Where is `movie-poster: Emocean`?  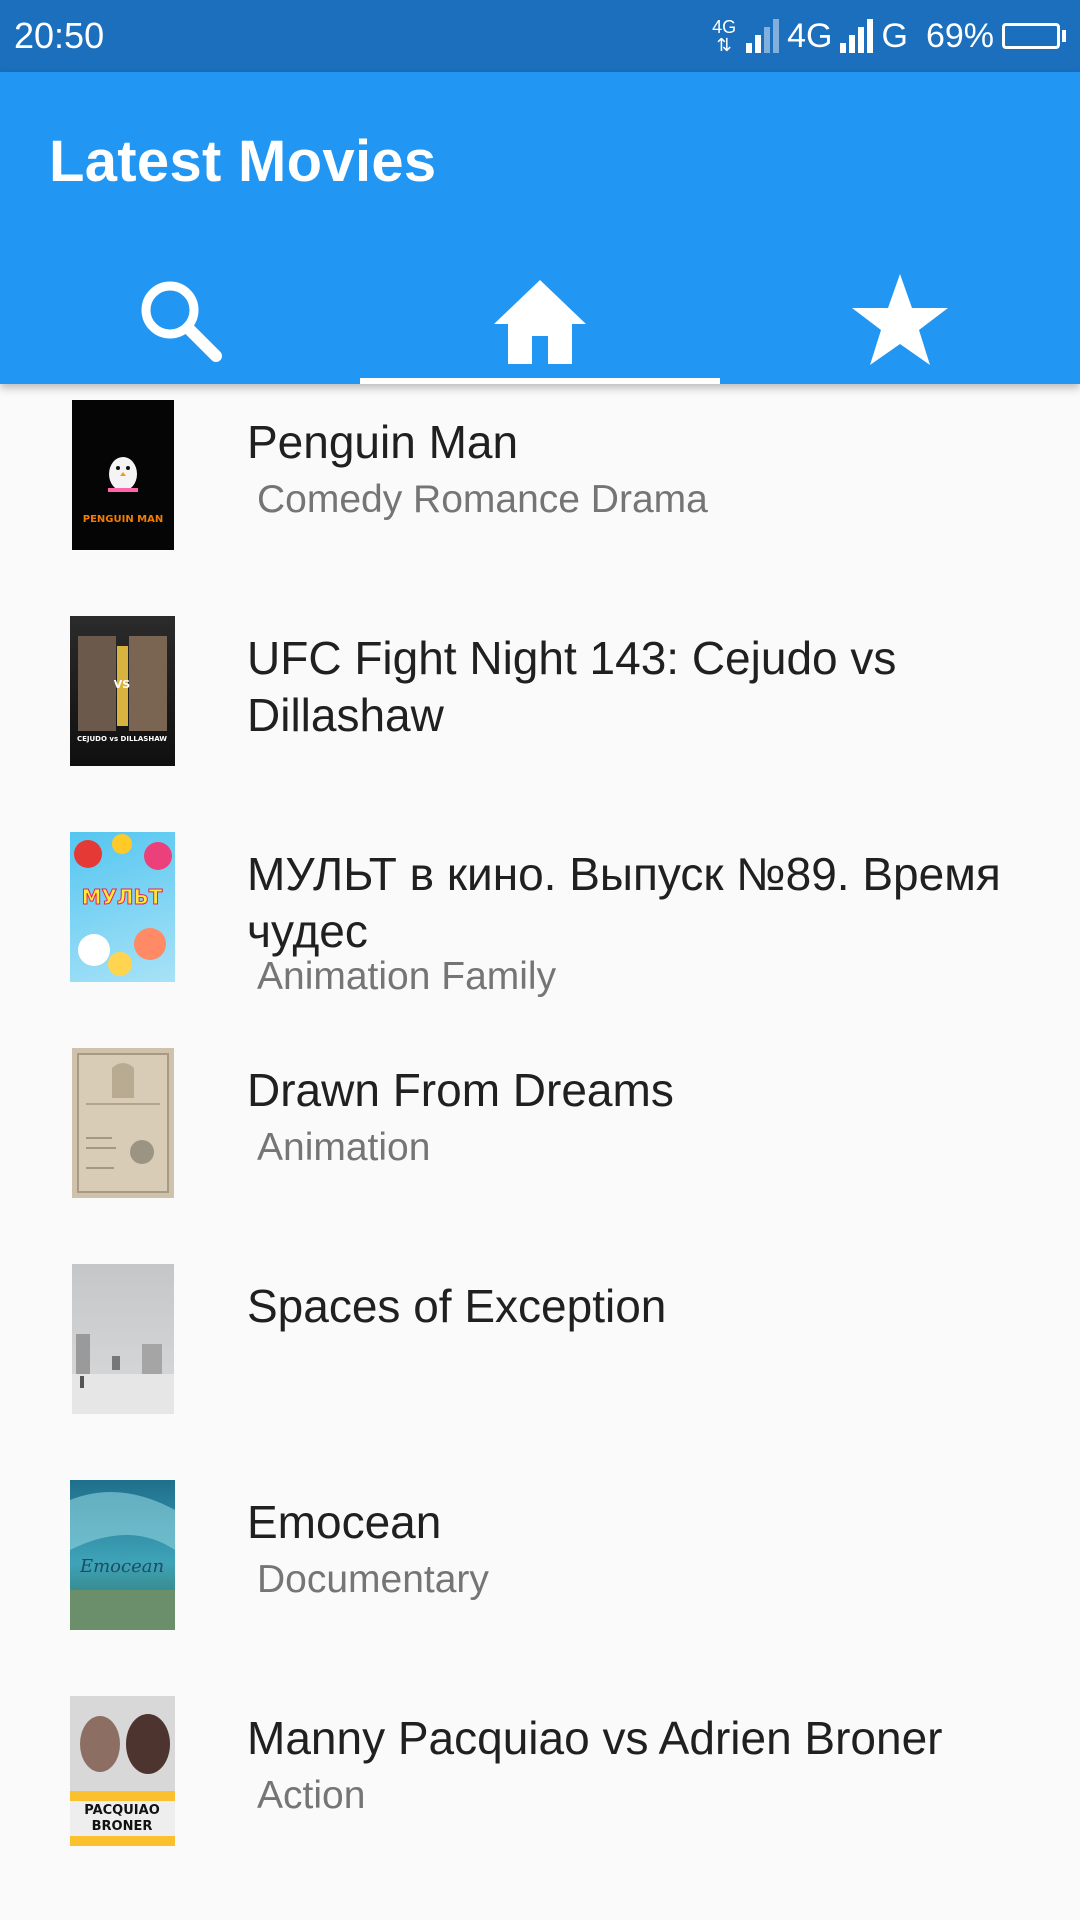
movie-poster: Emocean is located at coordinates (122, 1555).